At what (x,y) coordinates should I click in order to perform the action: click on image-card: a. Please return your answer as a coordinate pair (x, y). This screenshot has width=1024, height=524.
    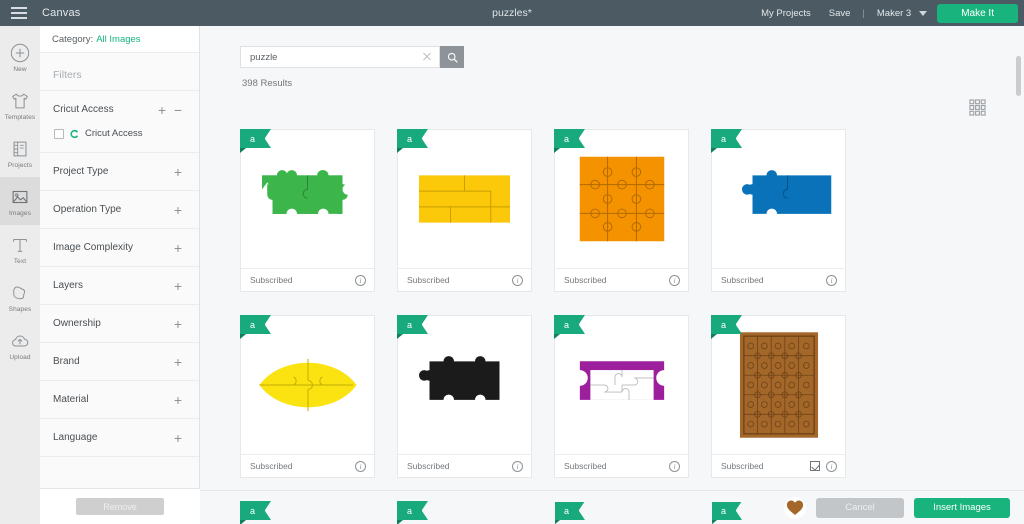
    Looking at the image, I should click on (778, 396).